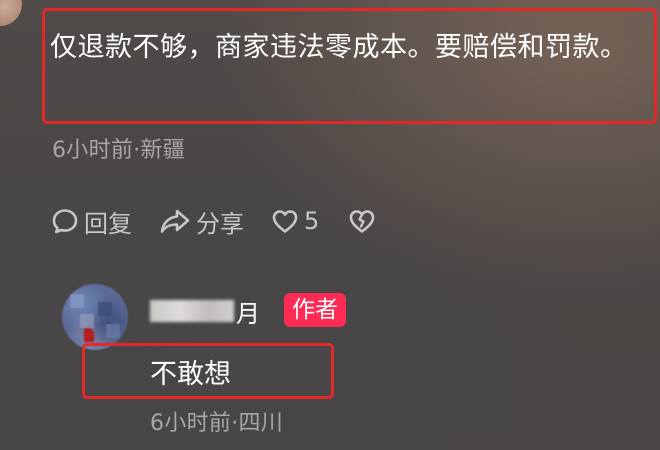 This screenshot has height=450, width=660. I want to click on reply-author-name: 月, so click(248, 311).